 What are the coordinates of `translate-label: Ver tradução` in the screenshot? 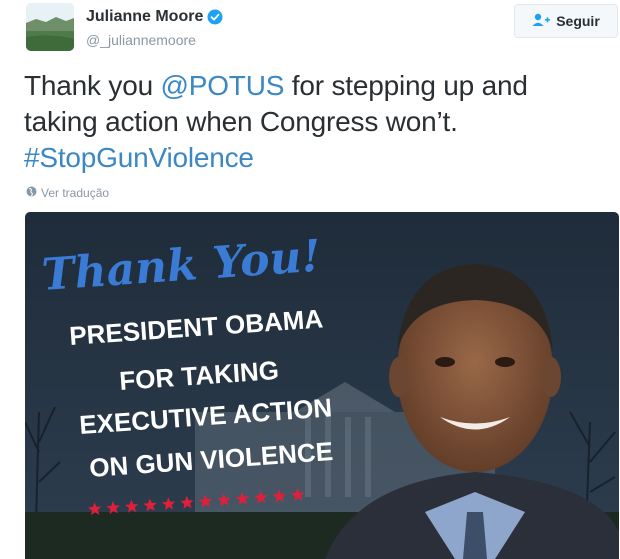 It's located at (75, 193).